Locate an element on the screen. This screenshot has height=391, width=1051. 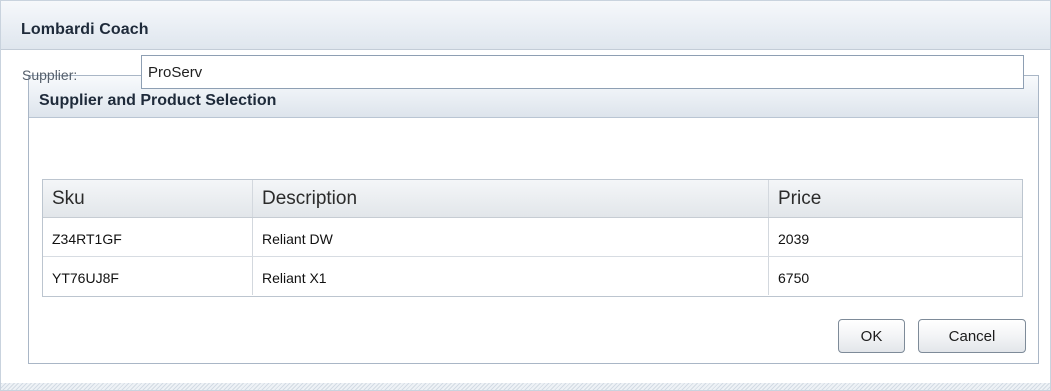
table-header: Sku Description Price is located at coordinates (532, 199).